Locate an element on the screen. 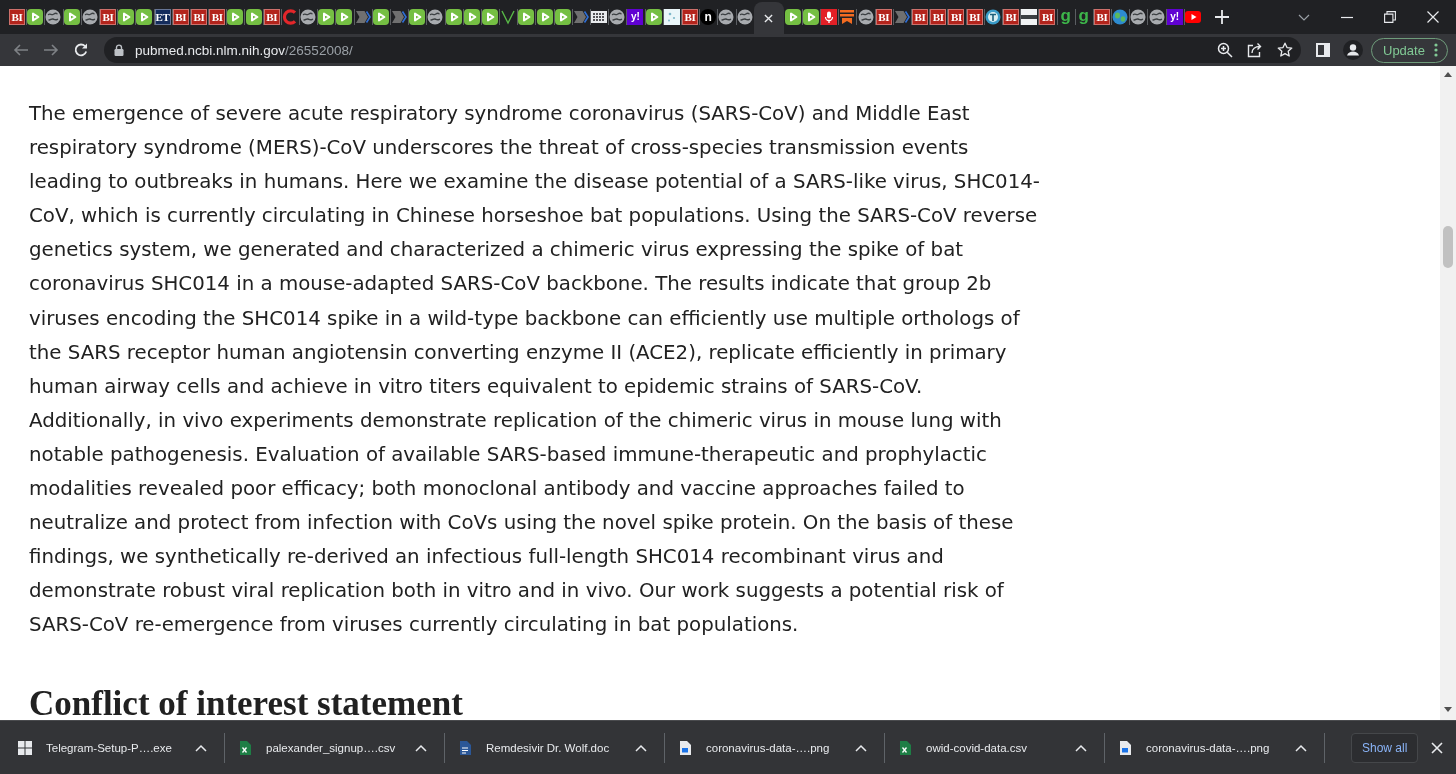 The image size is (1456, 774). download-file-name: owid-covid-data.csv is located at coordinates (976, 747).